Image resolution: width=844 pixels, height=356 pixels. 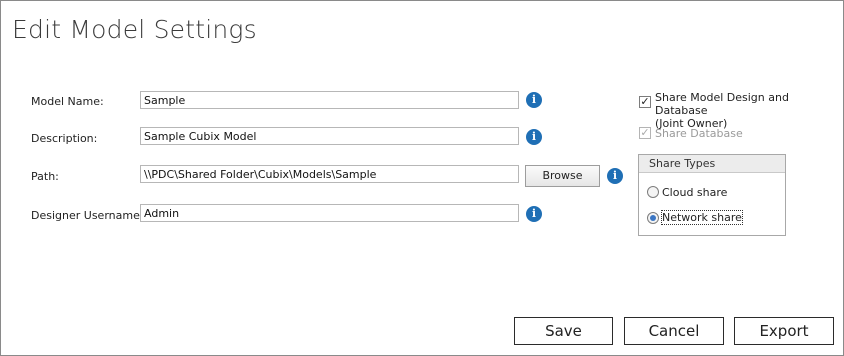 What do you see at coordinates (699, 133) in the screenshot?
I see `share-database-label: Share Database` at bounding box center [699, 133].